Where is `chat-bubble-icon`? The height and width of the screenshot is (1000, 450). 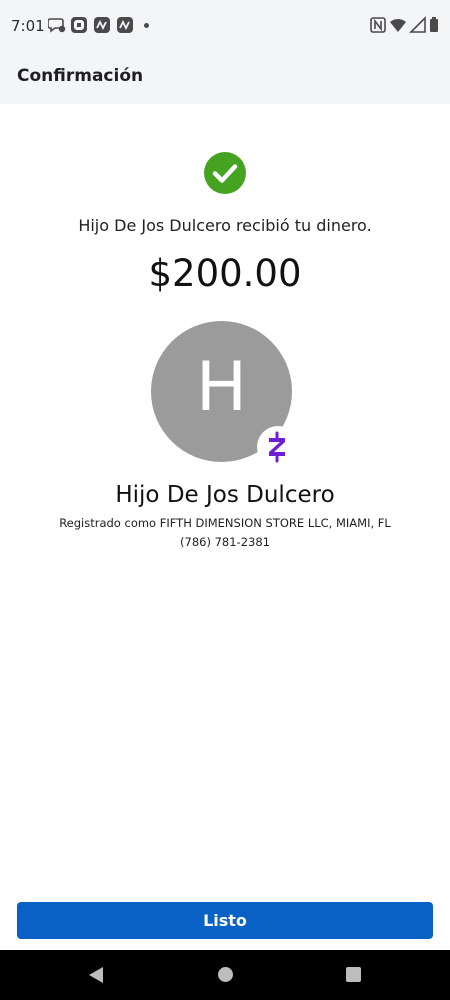
chat-bubble-icon is located at coordinates (56, 25).